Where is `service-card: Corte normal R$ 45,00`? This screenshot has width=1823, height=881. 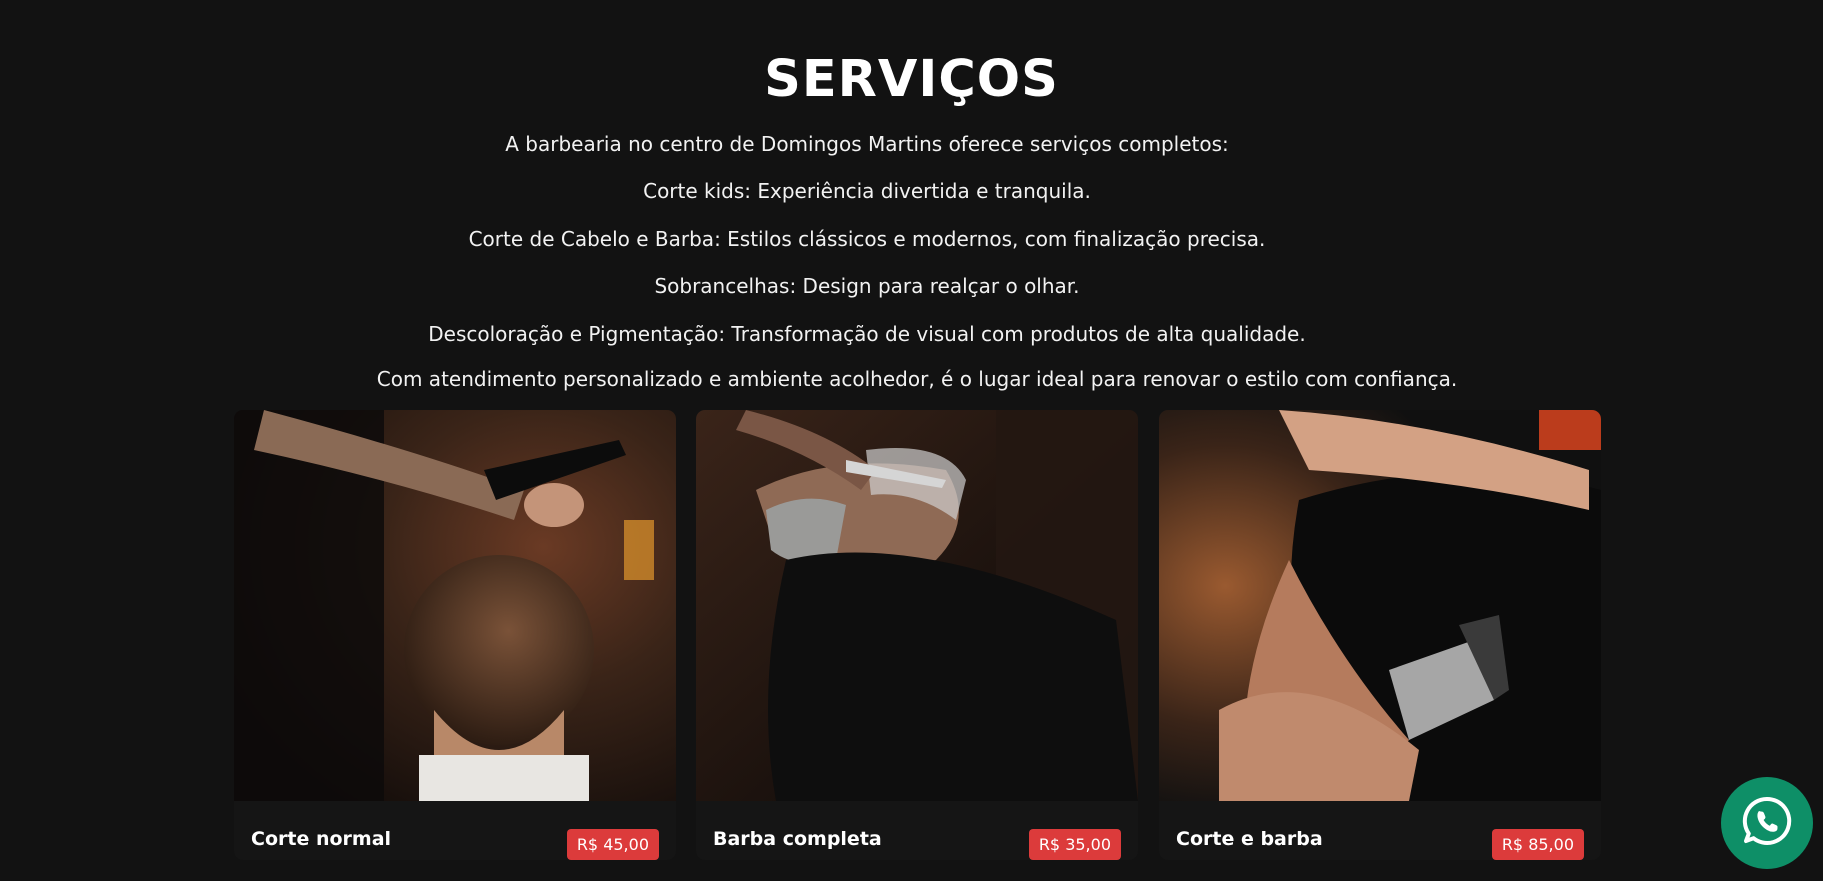 service-card: Corte normal R$ 45,00 is located at coordinates (455, 635).